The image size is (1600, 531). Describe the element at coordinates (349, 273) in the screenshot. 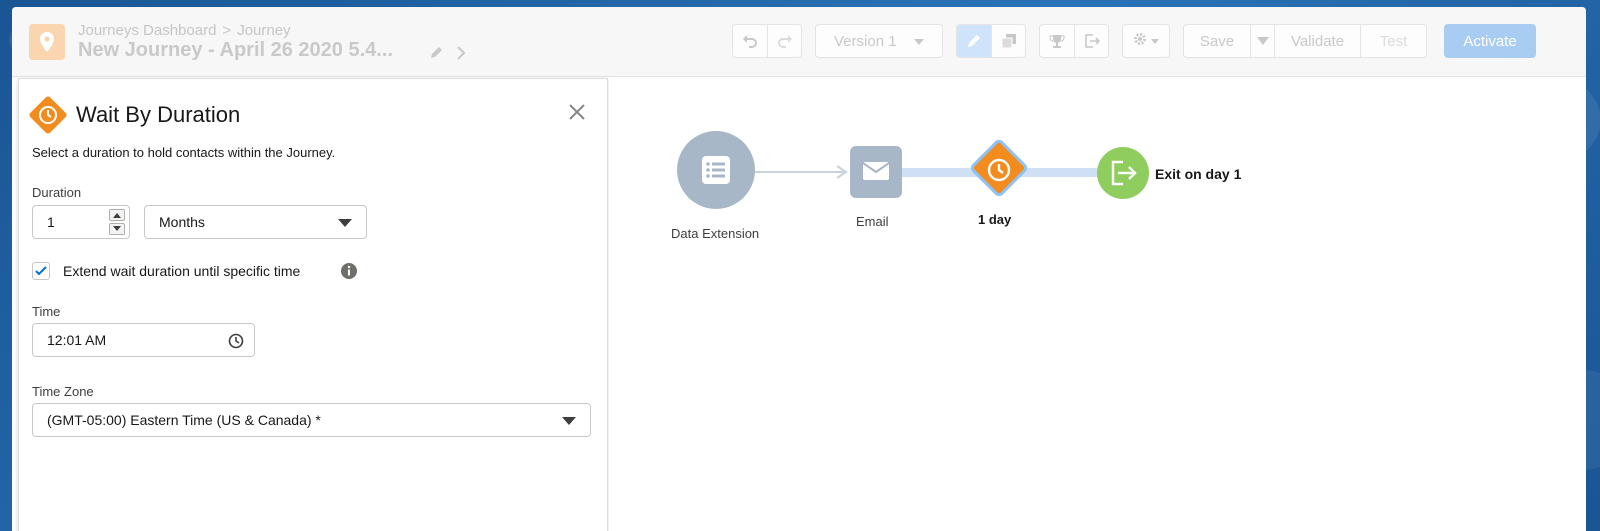

I see `info-icon` at that location.